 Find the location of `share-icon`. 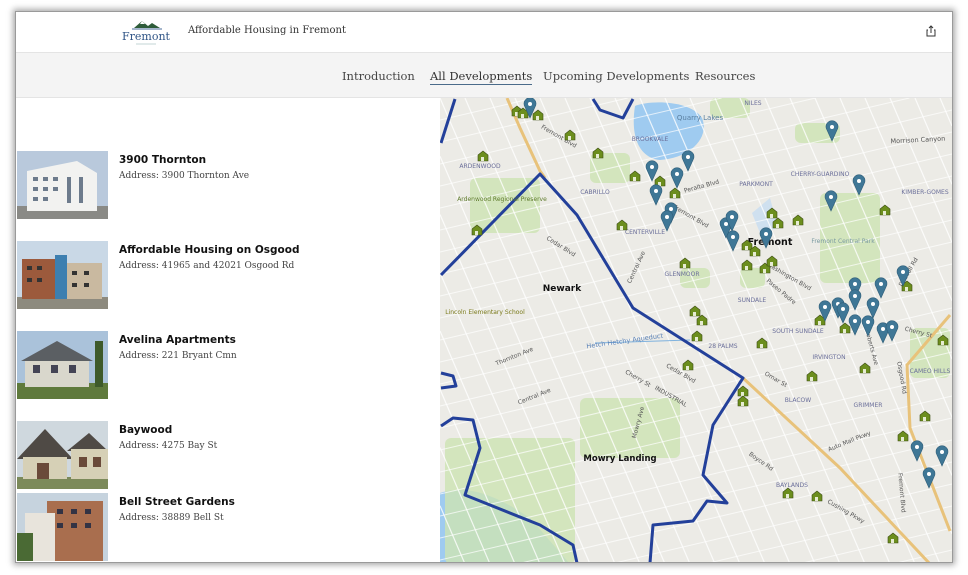

share-icon is located at coordinates (931, 31).